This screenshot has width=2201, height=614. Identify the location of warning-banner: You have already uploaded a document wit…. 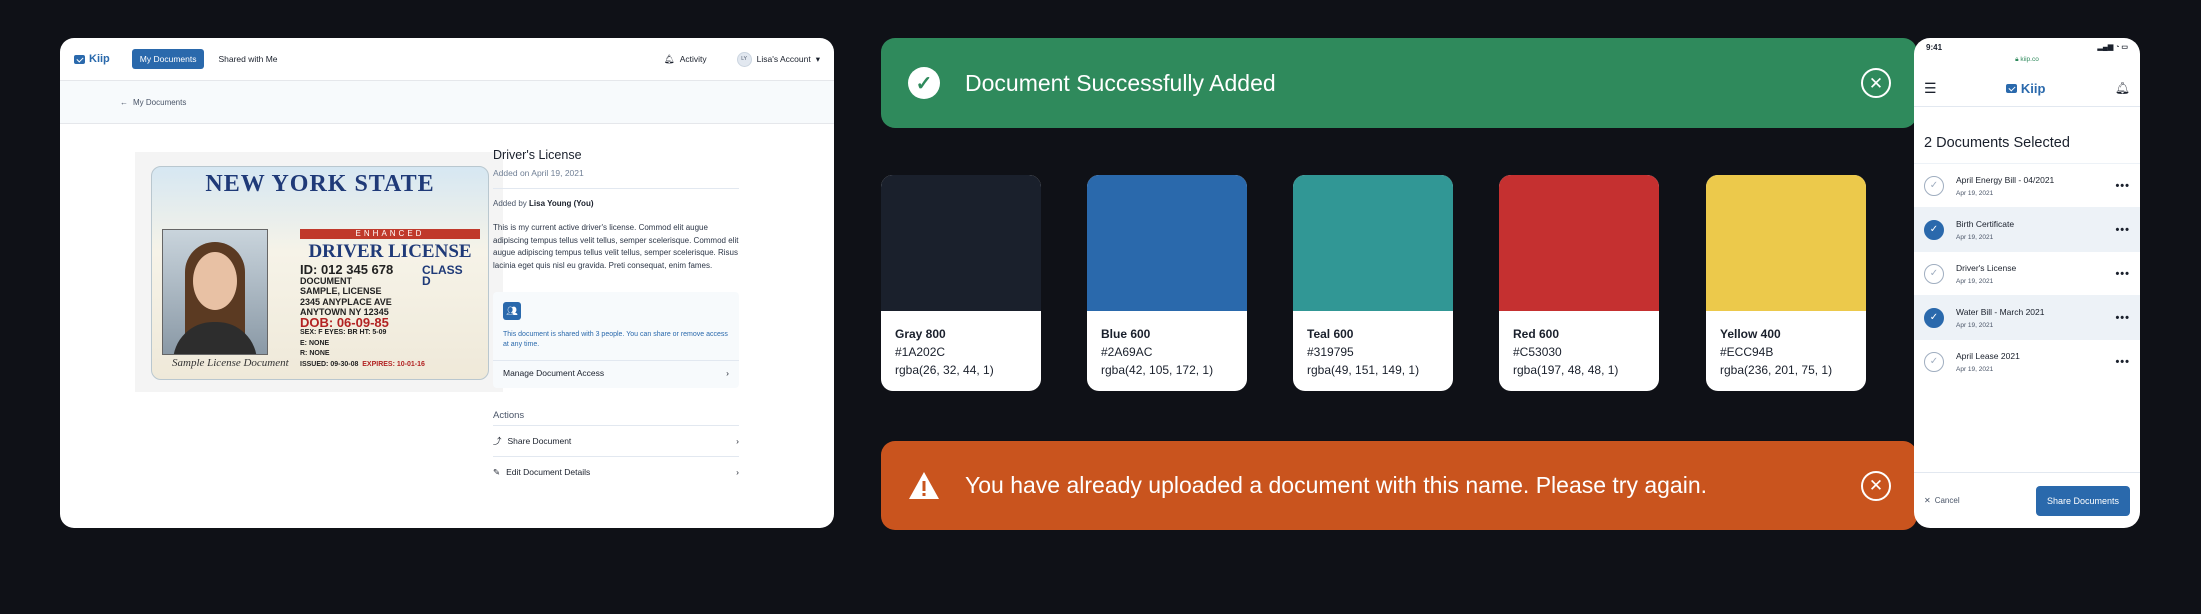
(1399, 485).